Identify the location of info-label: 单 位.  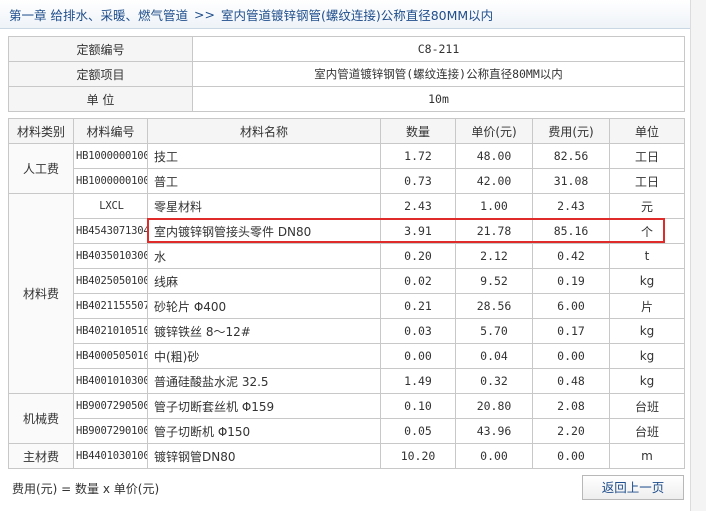
(100, 99).